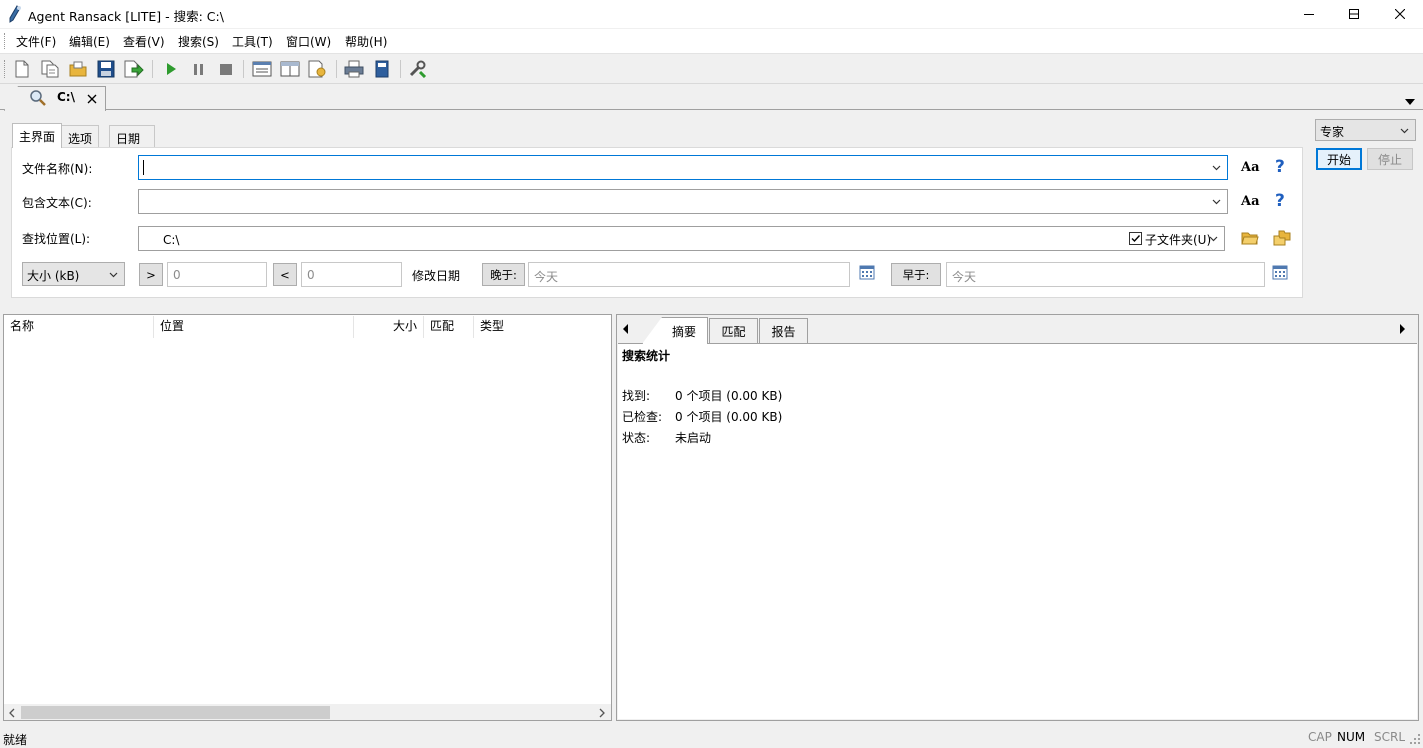 The height and width of the screenshot is (748, 1423). What do you see at coordinates (151, 274) in the screenshot?
I see `greater-than-button: >` at bounding box center [151, 274].